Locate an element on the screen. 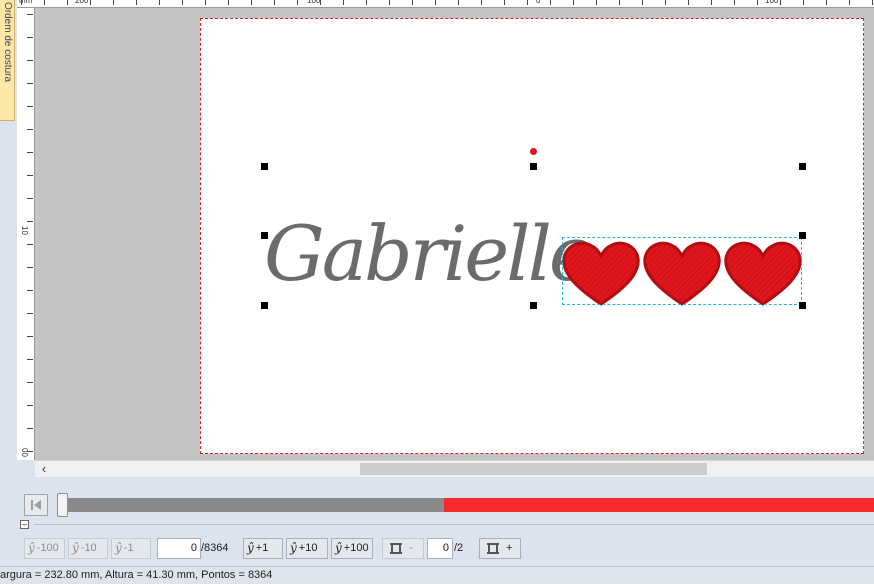 This screenshot has width=874, height=584. button-label: + is located at coordinates (509, 548).